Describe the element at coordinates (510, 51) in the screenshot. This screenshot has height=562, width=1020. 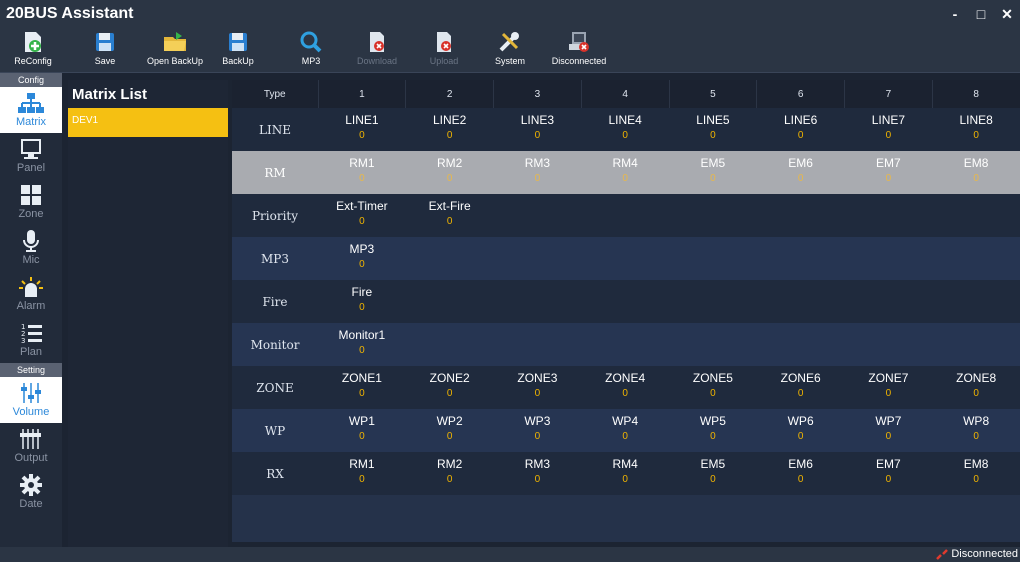
I see `system-button: System` at that location.